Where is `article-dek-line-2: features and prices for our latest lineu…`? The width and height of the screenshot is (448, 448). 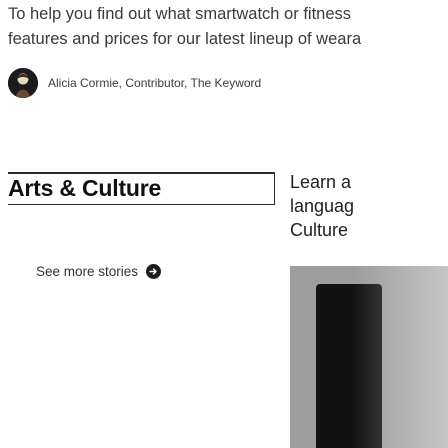 article-dek-line-2: features and prices for our latest lineu… is located at coordinates (185, 39).